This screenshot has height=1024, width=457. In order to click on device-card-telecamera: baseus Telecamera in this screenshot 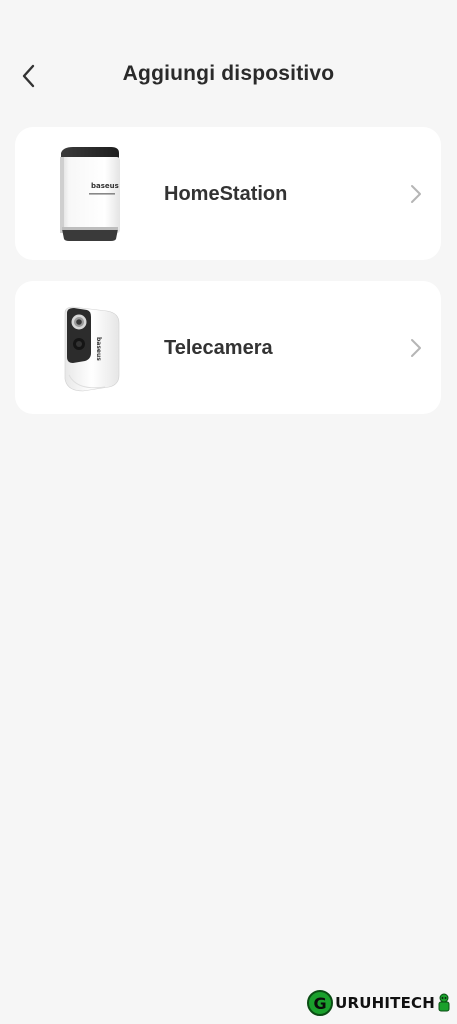, I will do `click(228, 347)`.